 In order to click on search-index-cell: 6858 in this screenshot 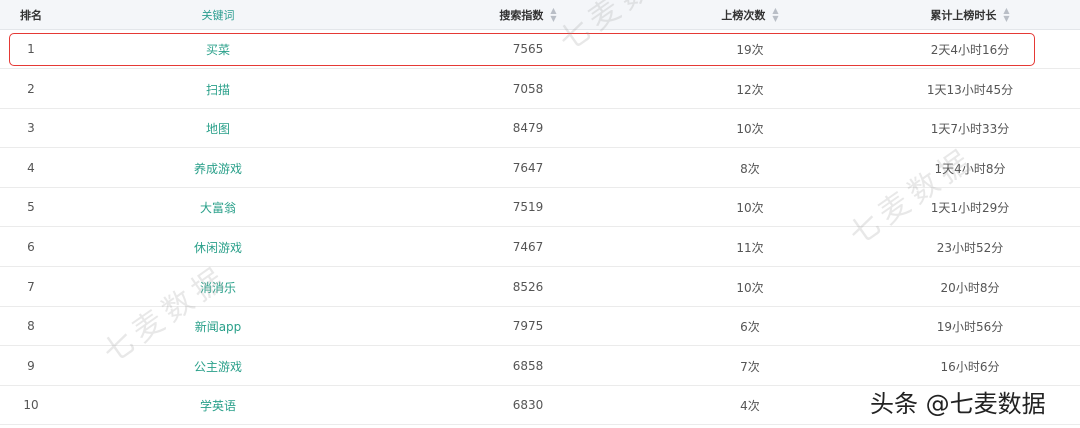, I will do `click(528, 366)`.